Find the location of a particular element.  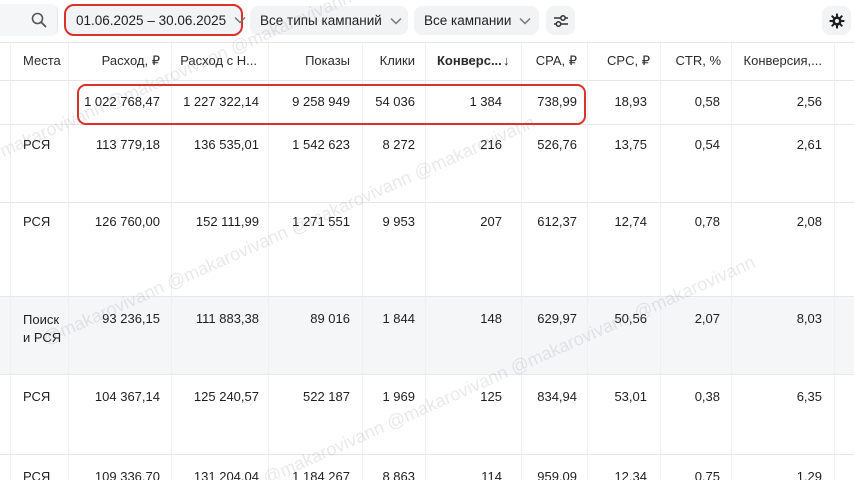

campaigns-dropdown: Все кампании is located at coordinates (476, 20).